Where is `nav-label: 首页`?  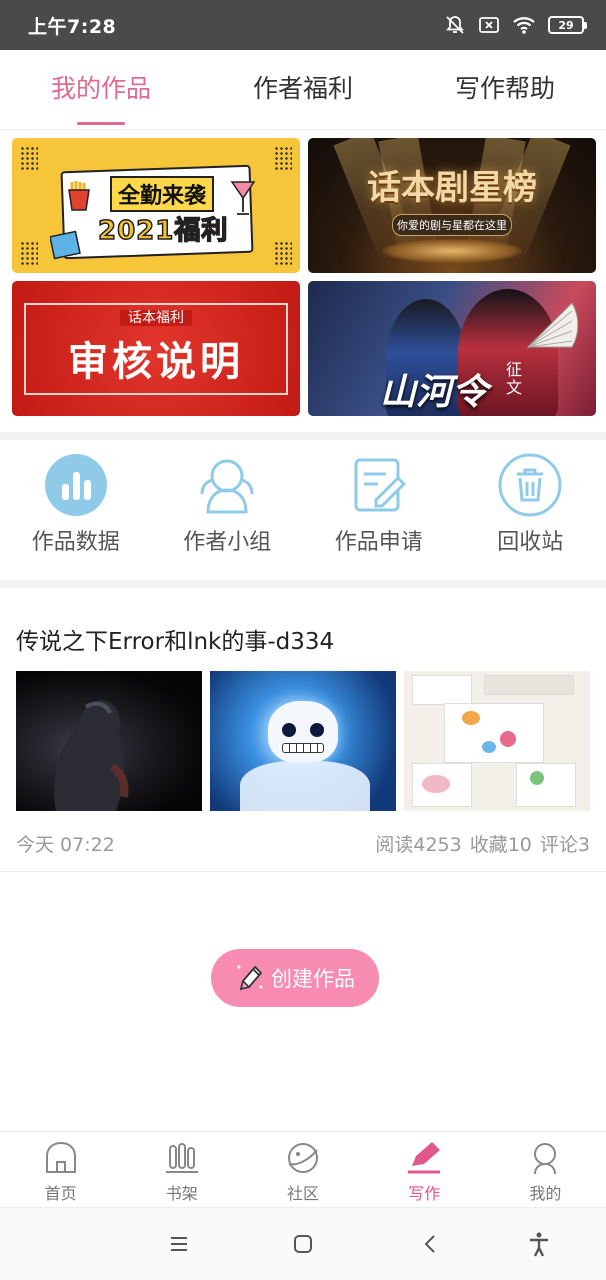
nav-label: 首页 is located at coordinates (60, 1193).